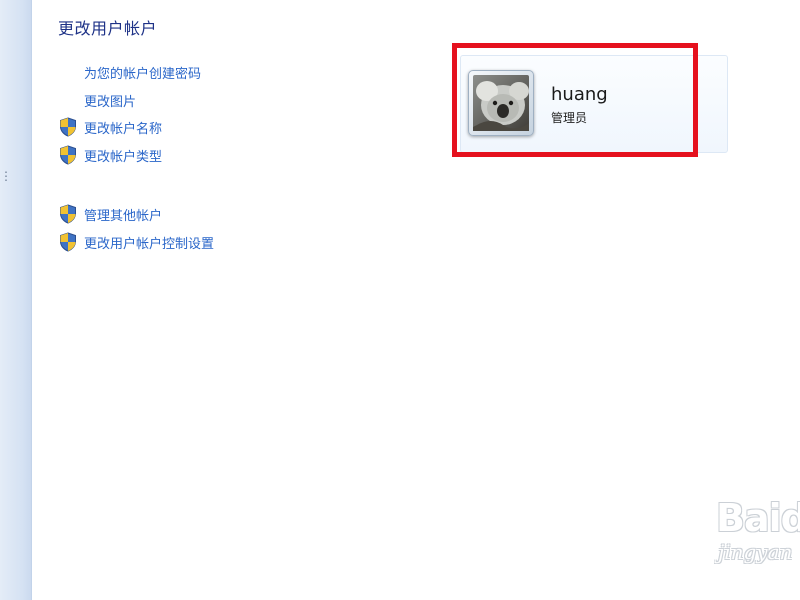 The width and height of the screenshot is (800, 600). What do you see at coordinates (579, 94) in the screenshot?
I see `user-name: huang` at bounding box center [579, 94].